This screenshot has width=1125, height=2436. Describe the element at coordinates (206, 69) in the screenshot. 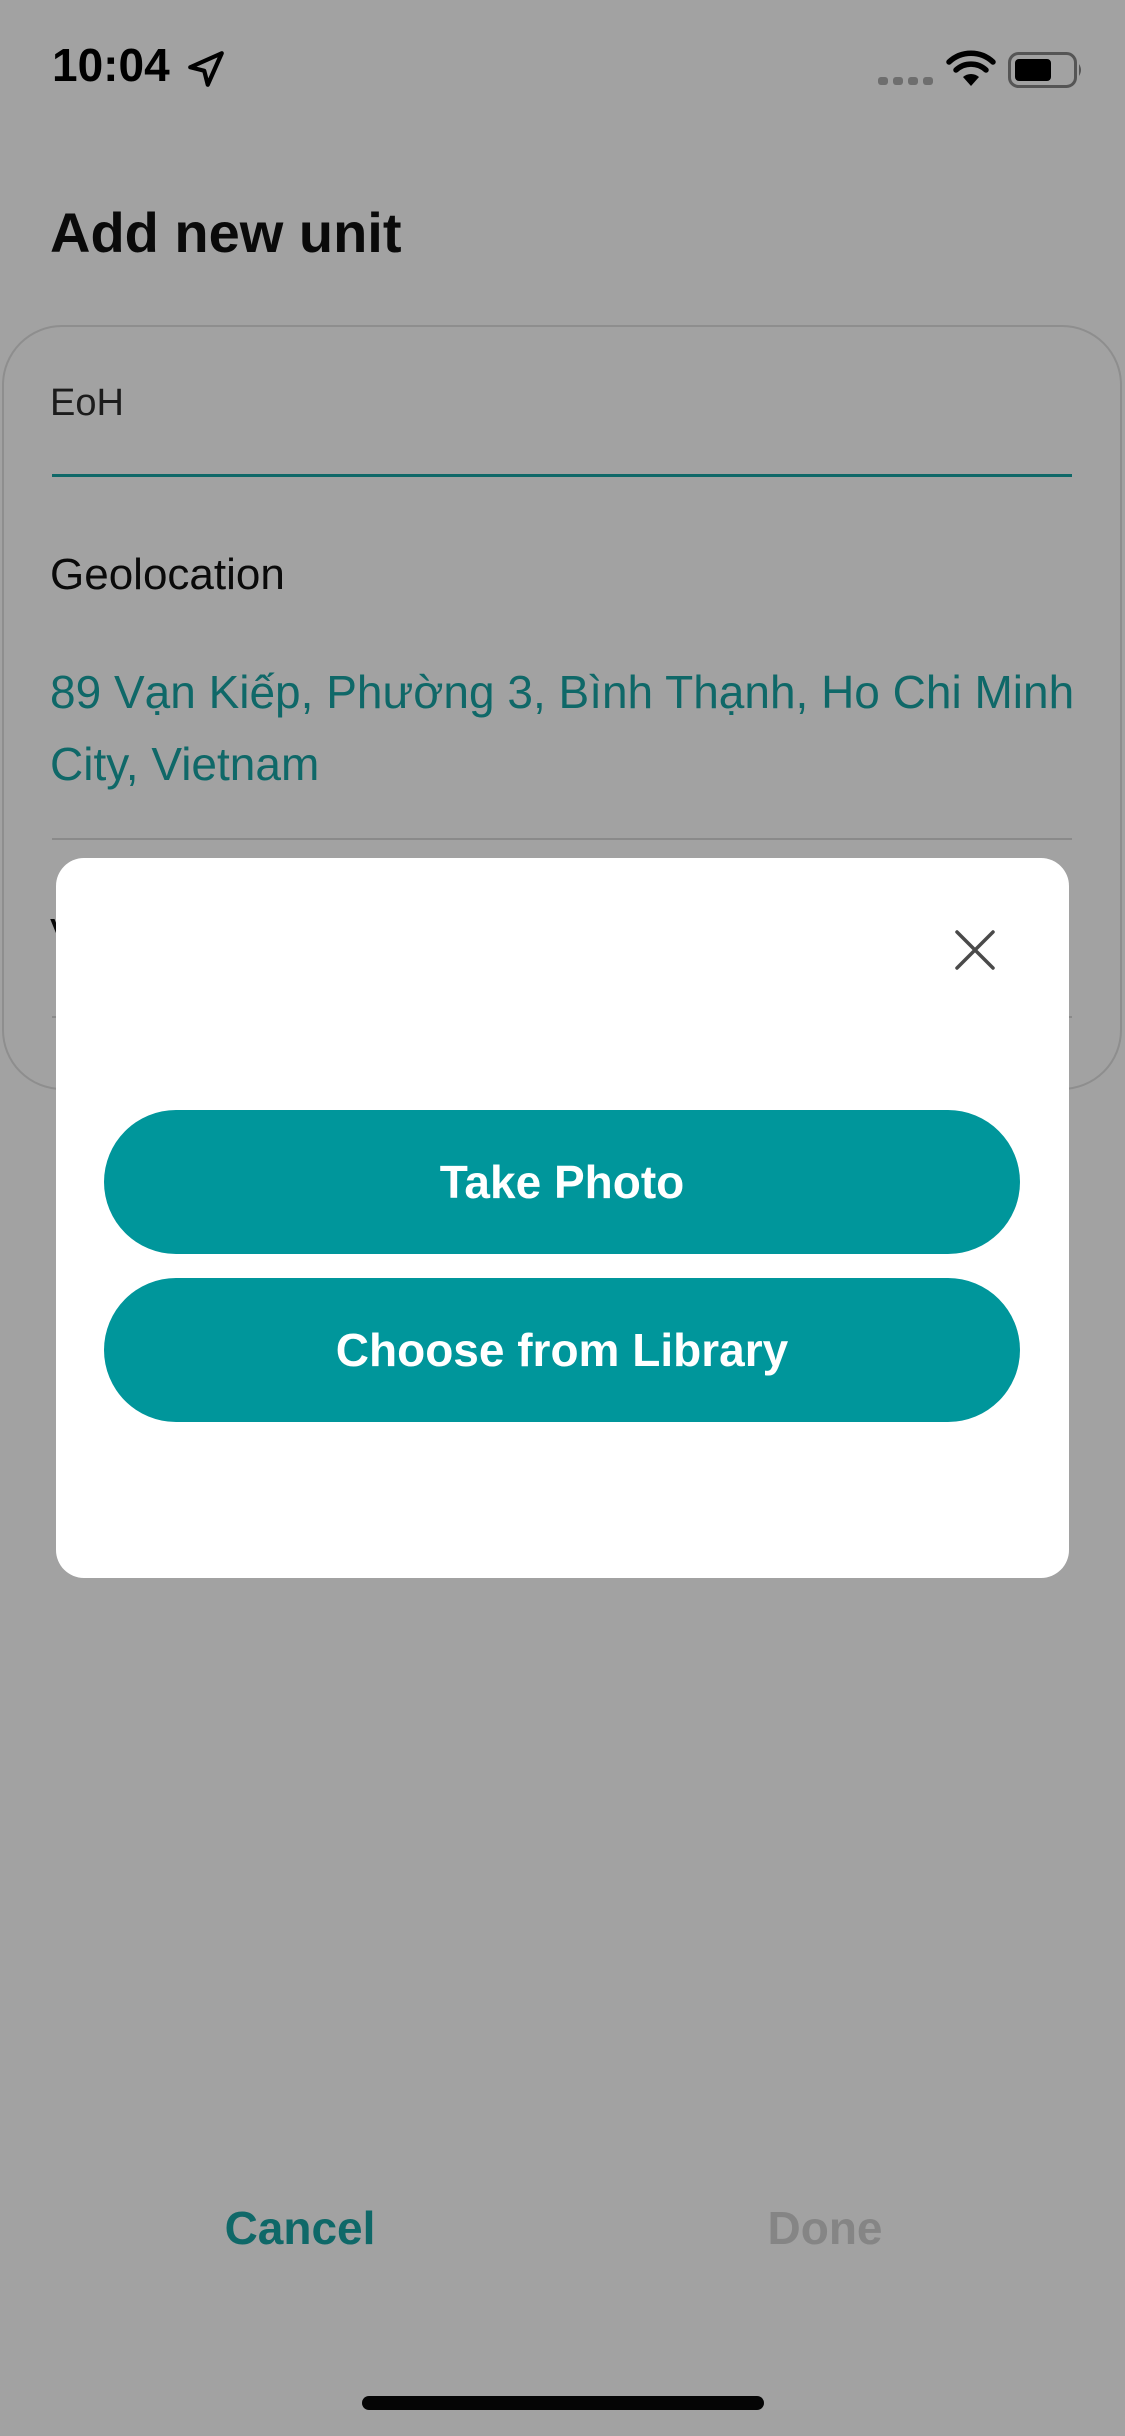

I see `location-arrow-icon` at that location.